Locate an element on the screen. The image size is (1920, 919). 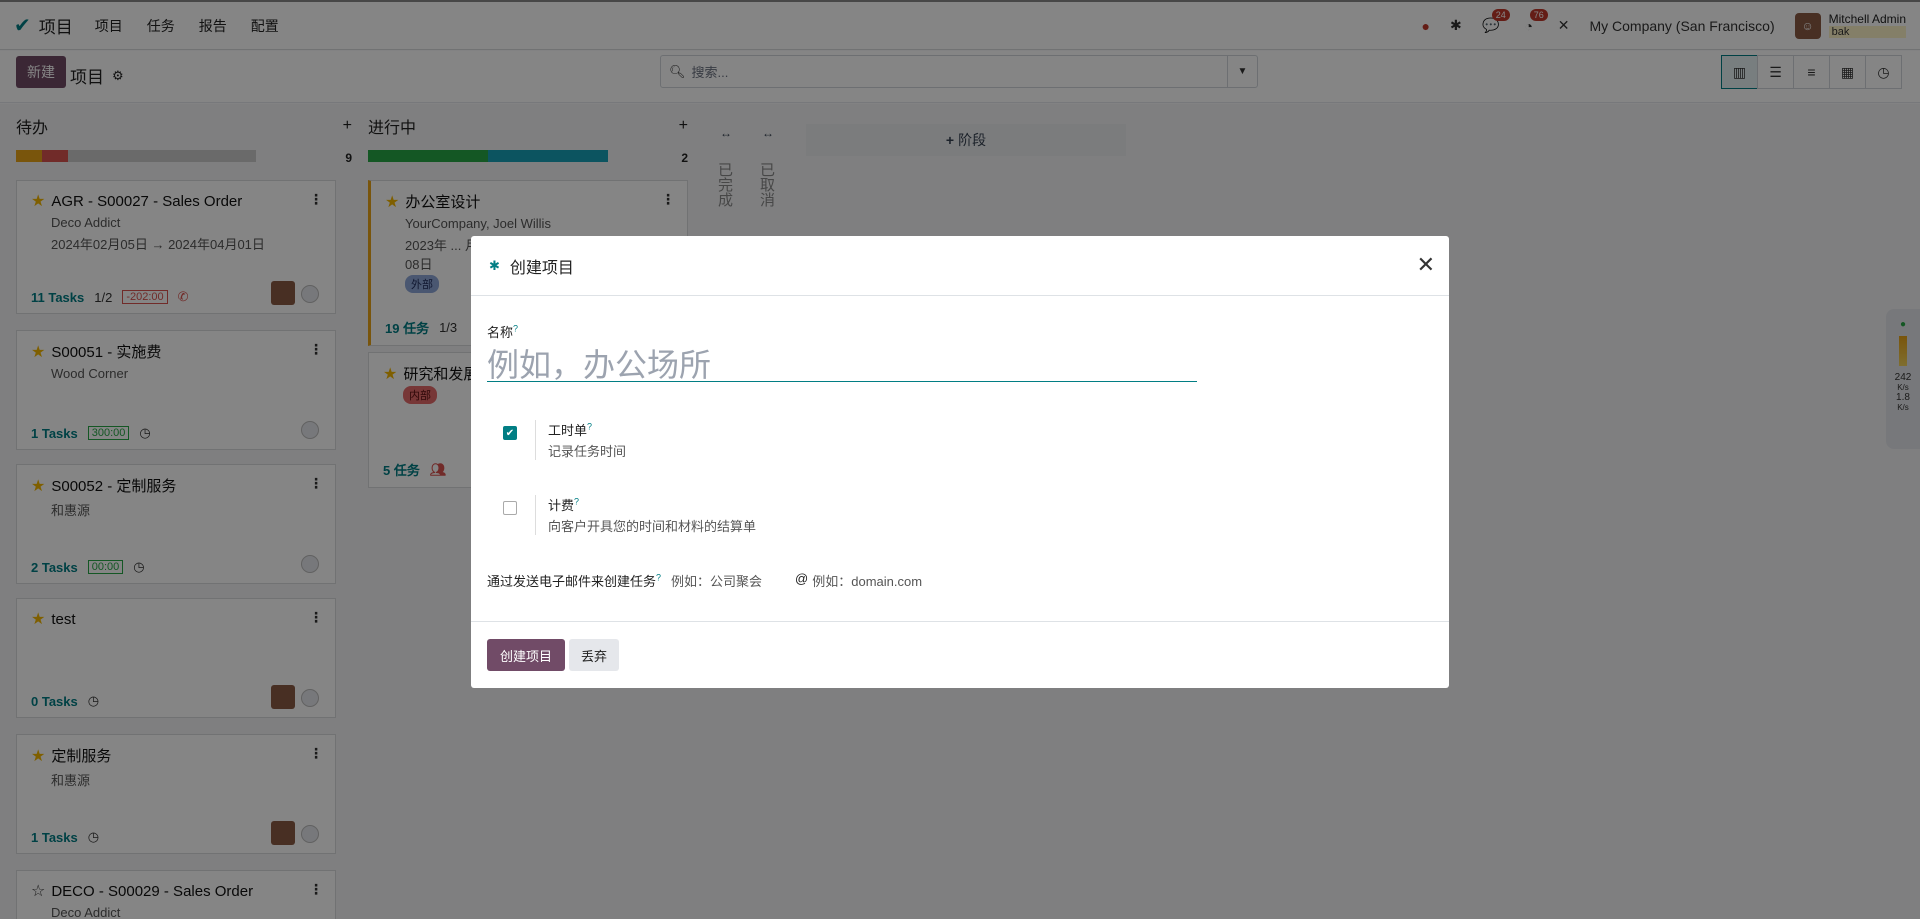
email-label: 通过发送电子邮件来创建任务? is located at coordinates (574, 580).